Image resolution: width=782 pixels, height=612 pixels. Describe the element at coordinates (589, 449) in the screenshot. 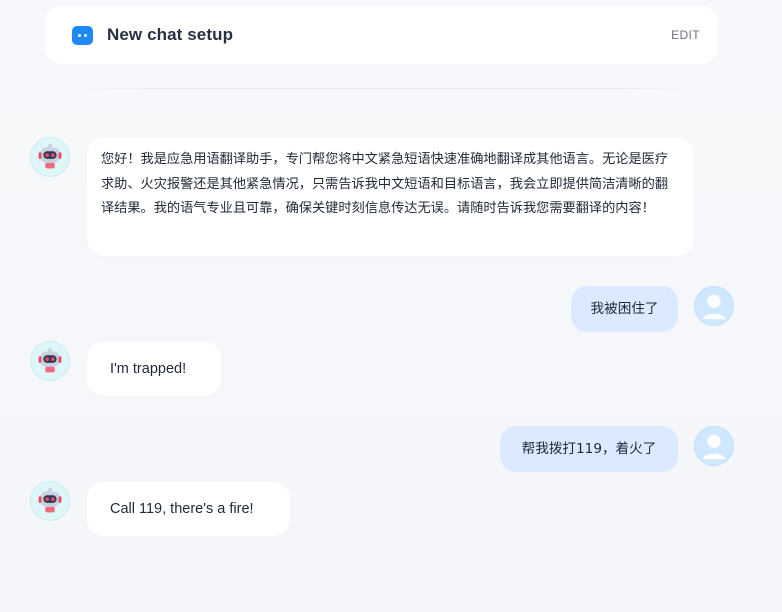

I see `user-message-bubble: 帮我拨打119，着火了` at that location.